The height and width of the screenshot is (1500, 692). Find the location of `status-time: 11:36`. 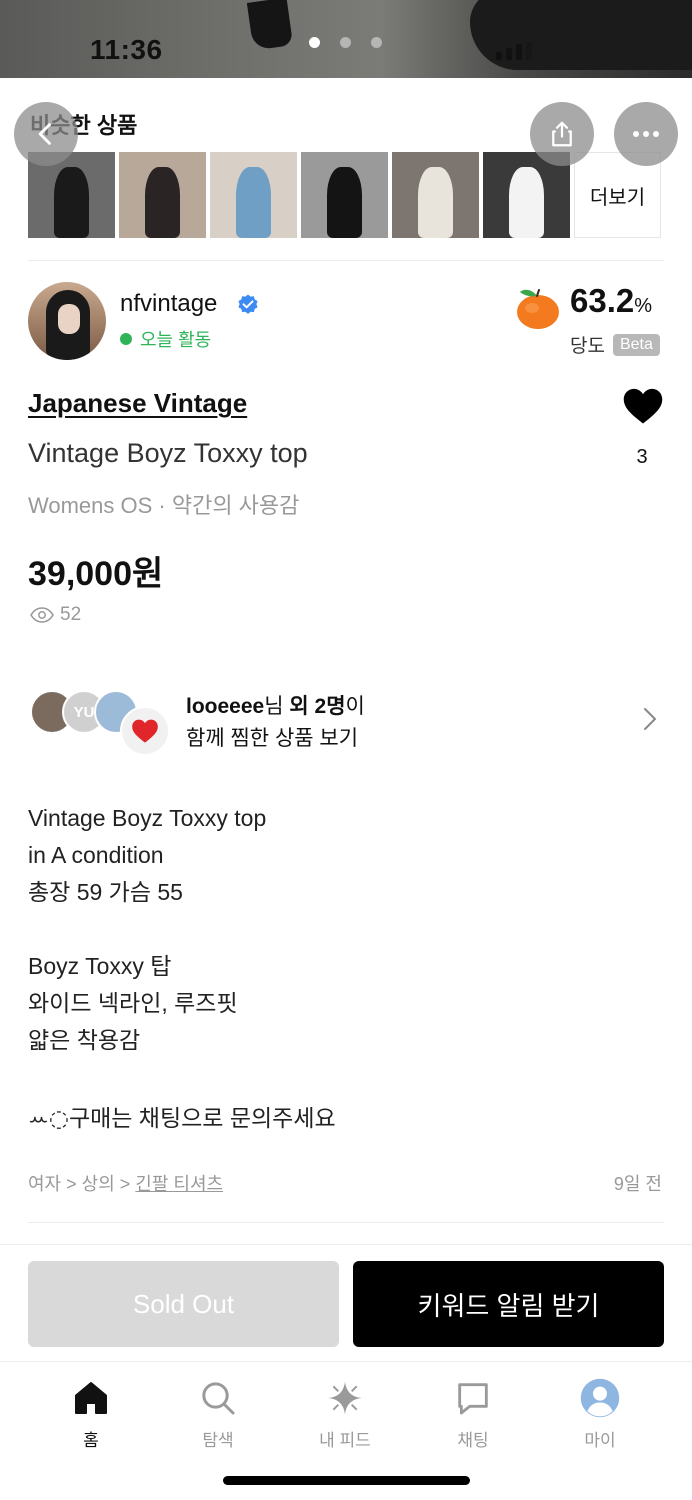

status-time: 11:36 is located at coordinates (126, 49).